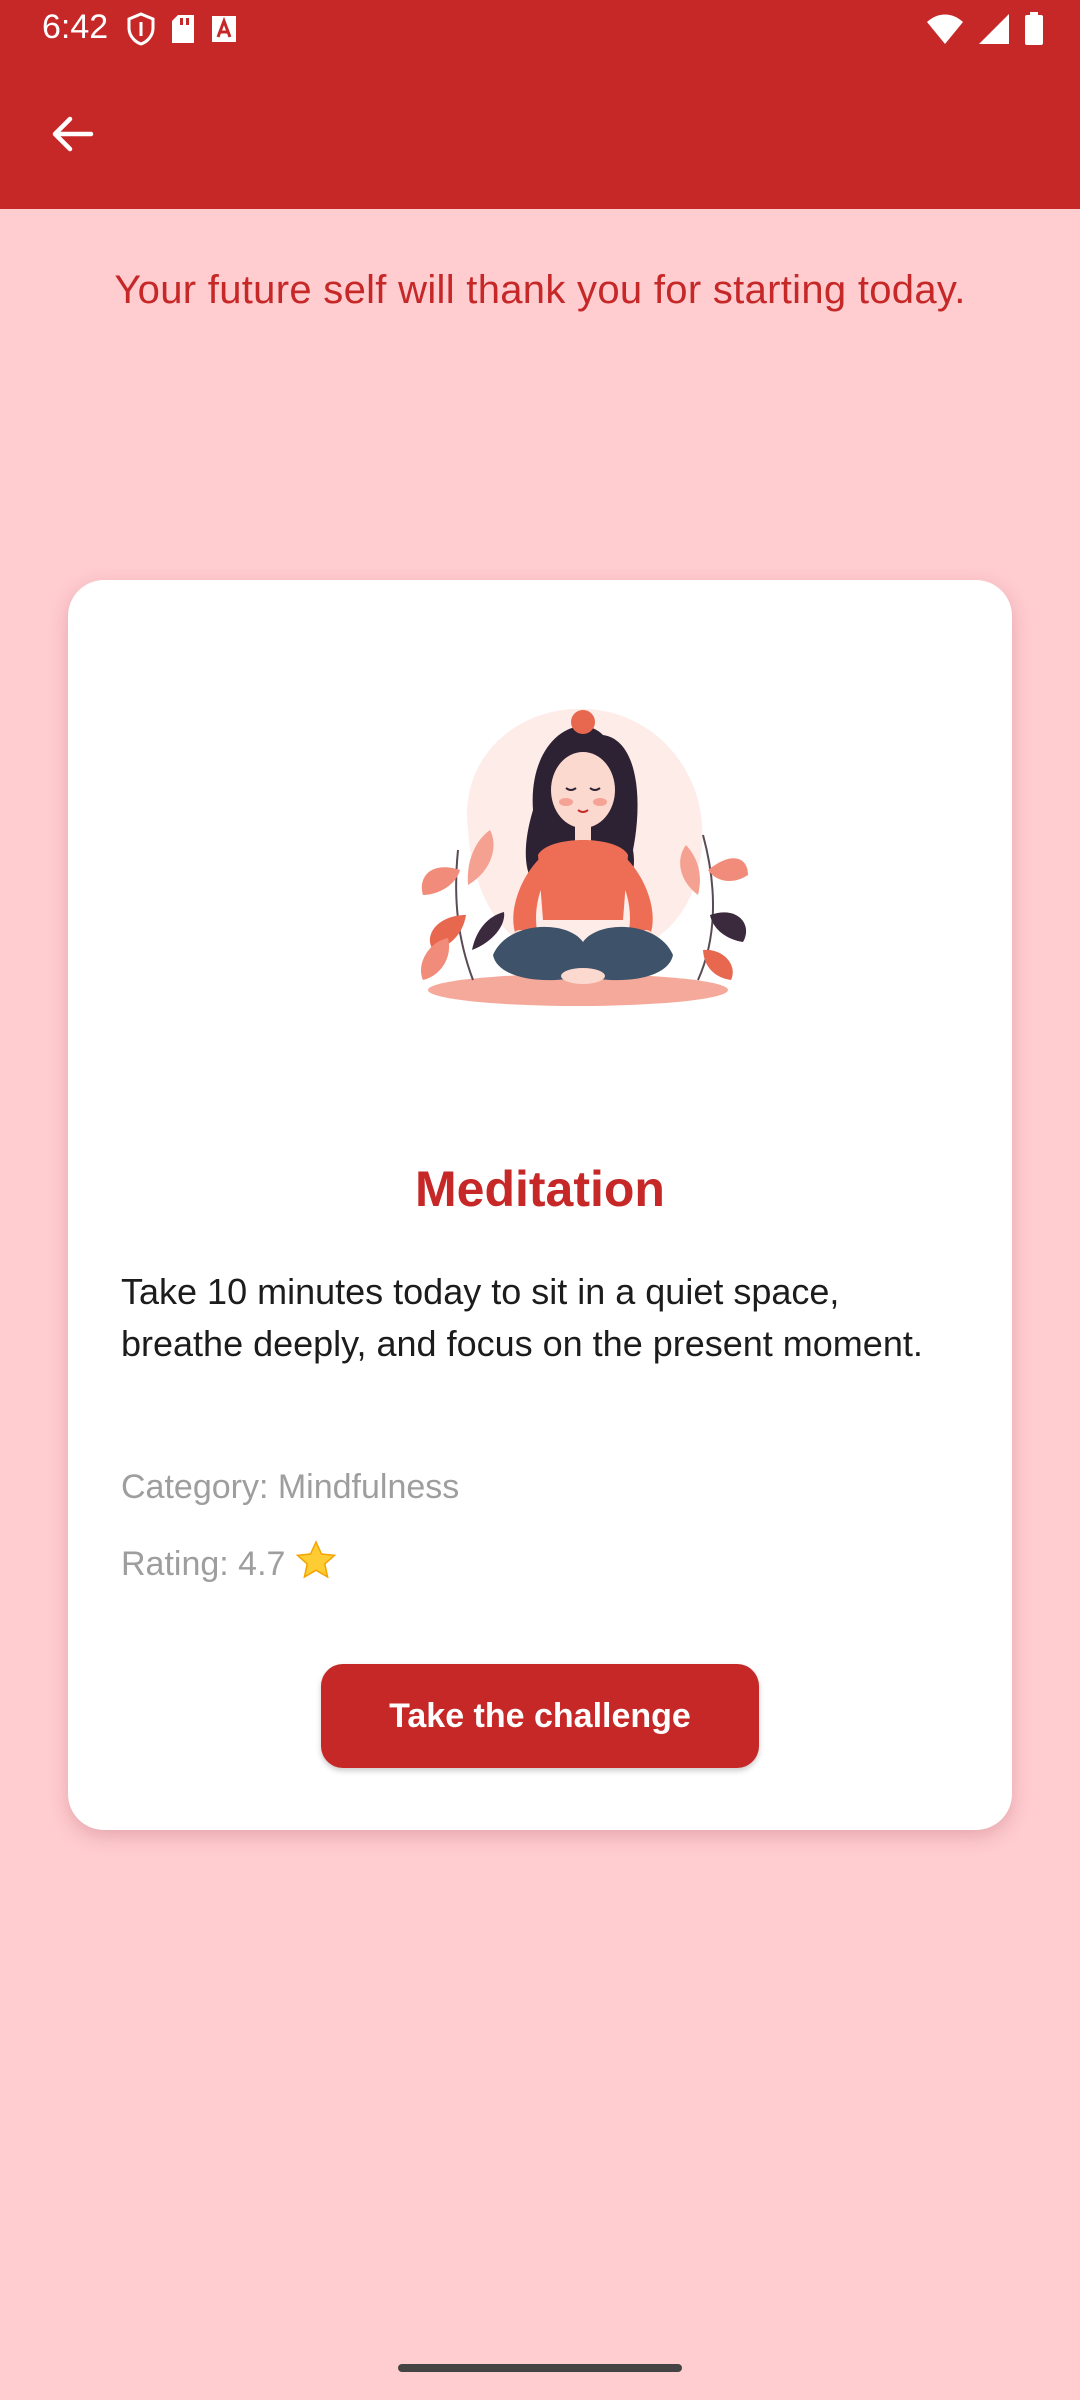 The image size is (1080, 2400). I want to click on signal-icon, so click(994, 31).